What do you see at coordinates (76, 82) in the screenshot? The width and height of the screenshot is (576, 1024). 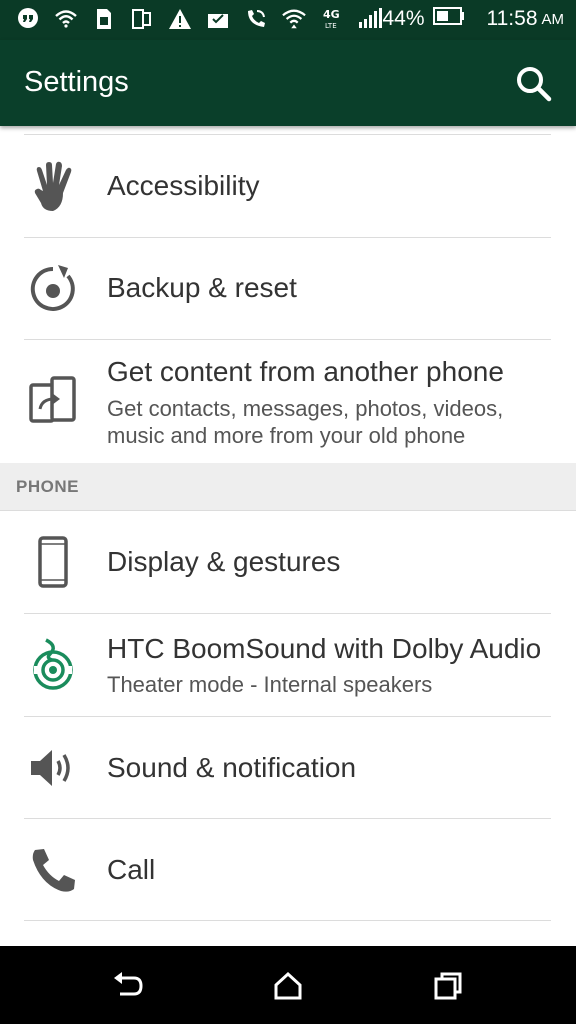 I see `page-title: Settings` at bounding box center [76, 82].